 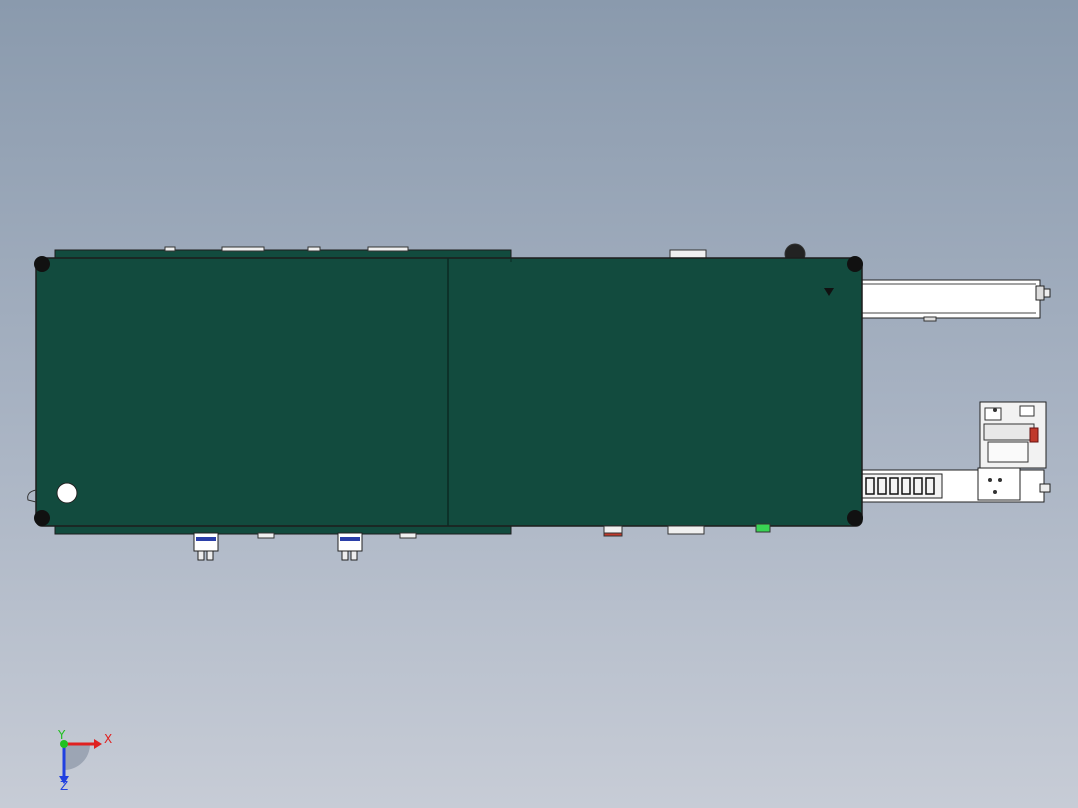 What do you see at coordinates (84, 760) in the screenshot?
I see `coordinate-triad: X Y Z` at bounding box center [84, 760].